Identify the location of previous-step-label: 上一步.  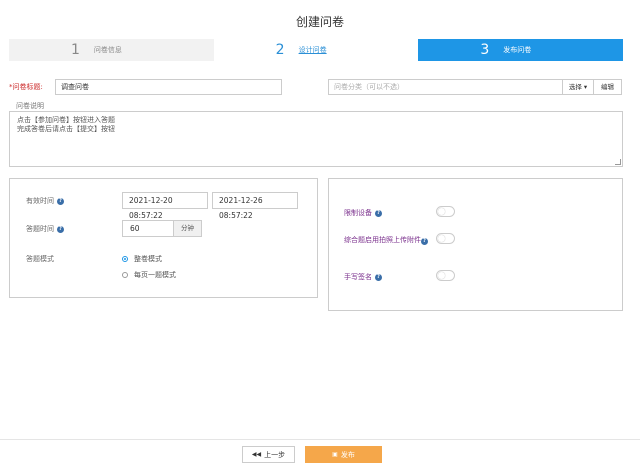
(275, 454).